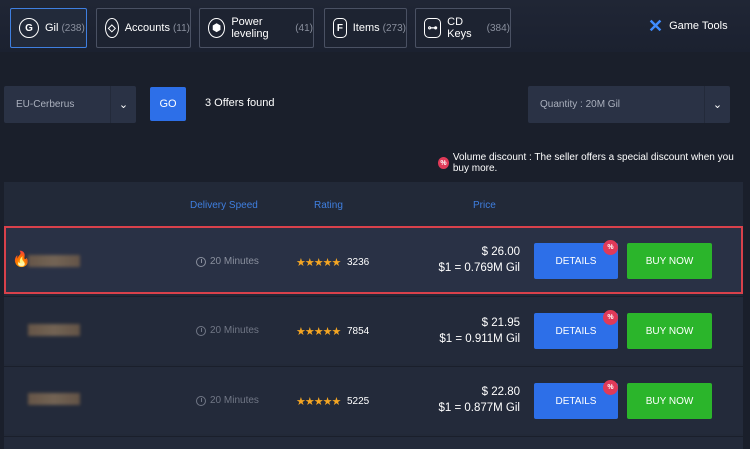 The height and width of the screenshot is (449, 750). What do you see at coordinates (340, 28) in the screenshot?
I see `items-icon: F` at bounding box center [340, 28].